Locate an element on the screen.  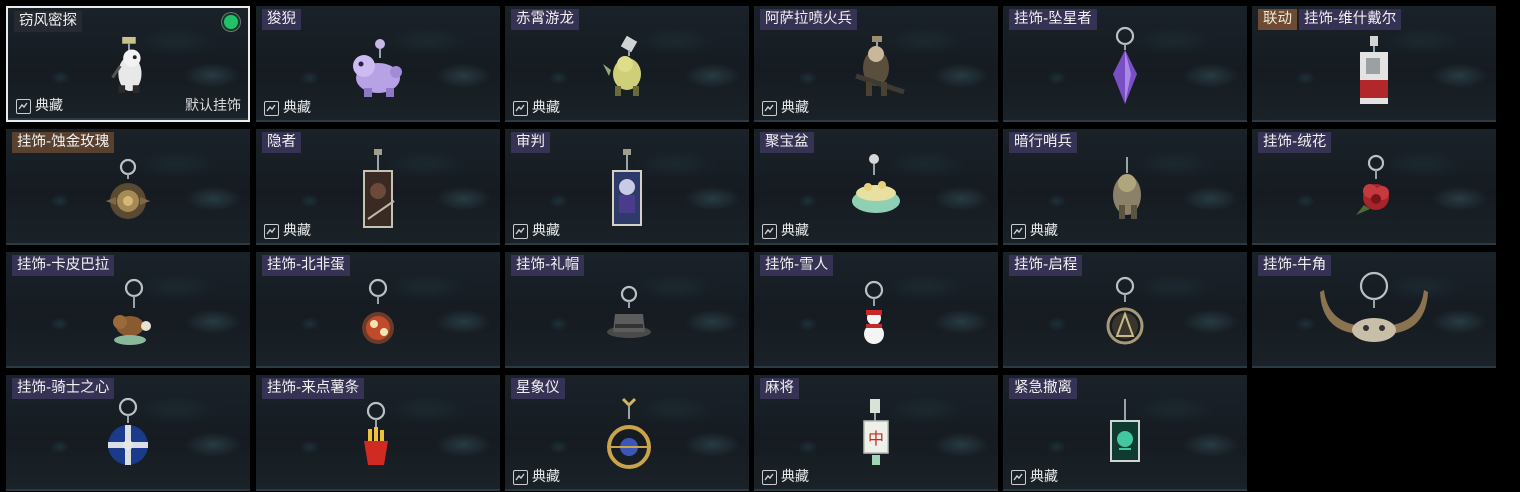
charm-name: 狻猊 is located at coordinates (281, 19).